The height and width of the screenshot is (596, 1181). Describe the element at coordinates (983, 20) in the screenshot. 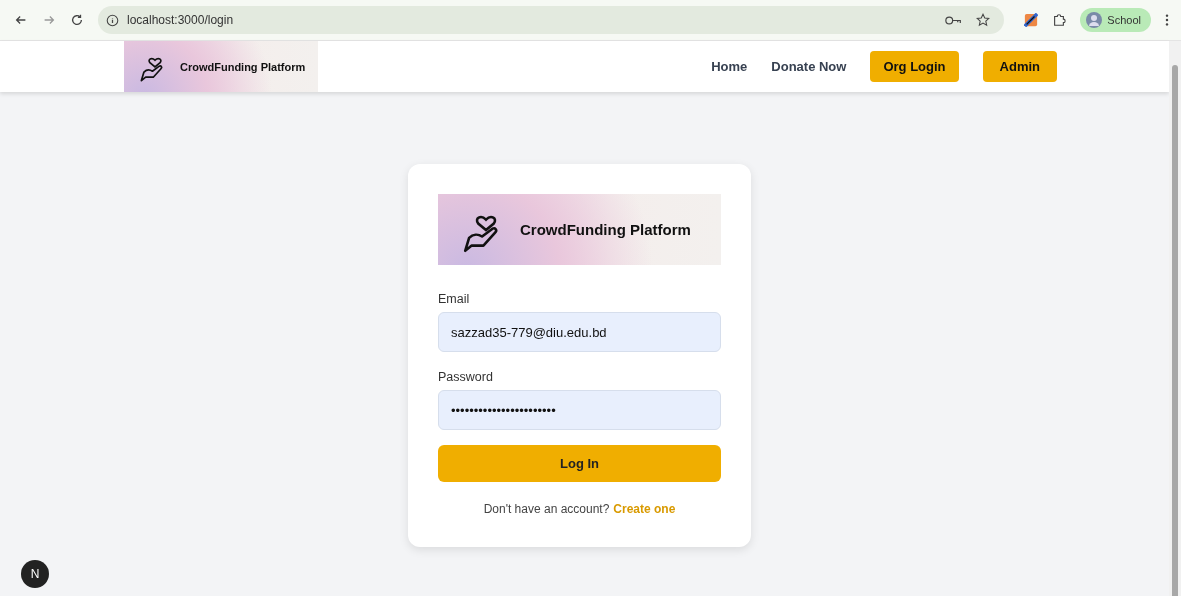

I see `star-icon` at that location.